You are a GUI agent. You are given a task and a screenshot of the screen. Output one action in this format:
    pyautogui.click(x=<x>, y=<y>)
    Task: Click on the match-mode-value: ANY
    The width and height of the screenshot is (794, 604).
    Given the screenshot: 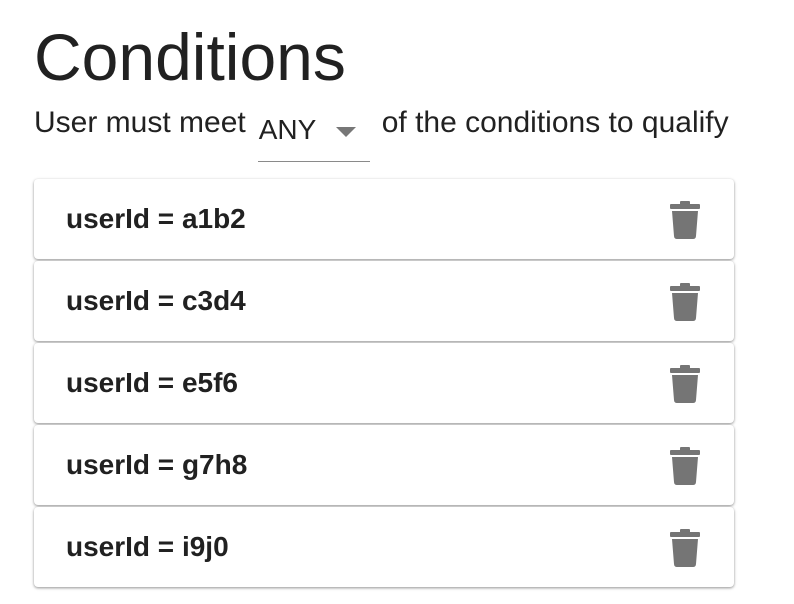 What is the action you would take?
    pyautogui.click(x=287, y=129)
    